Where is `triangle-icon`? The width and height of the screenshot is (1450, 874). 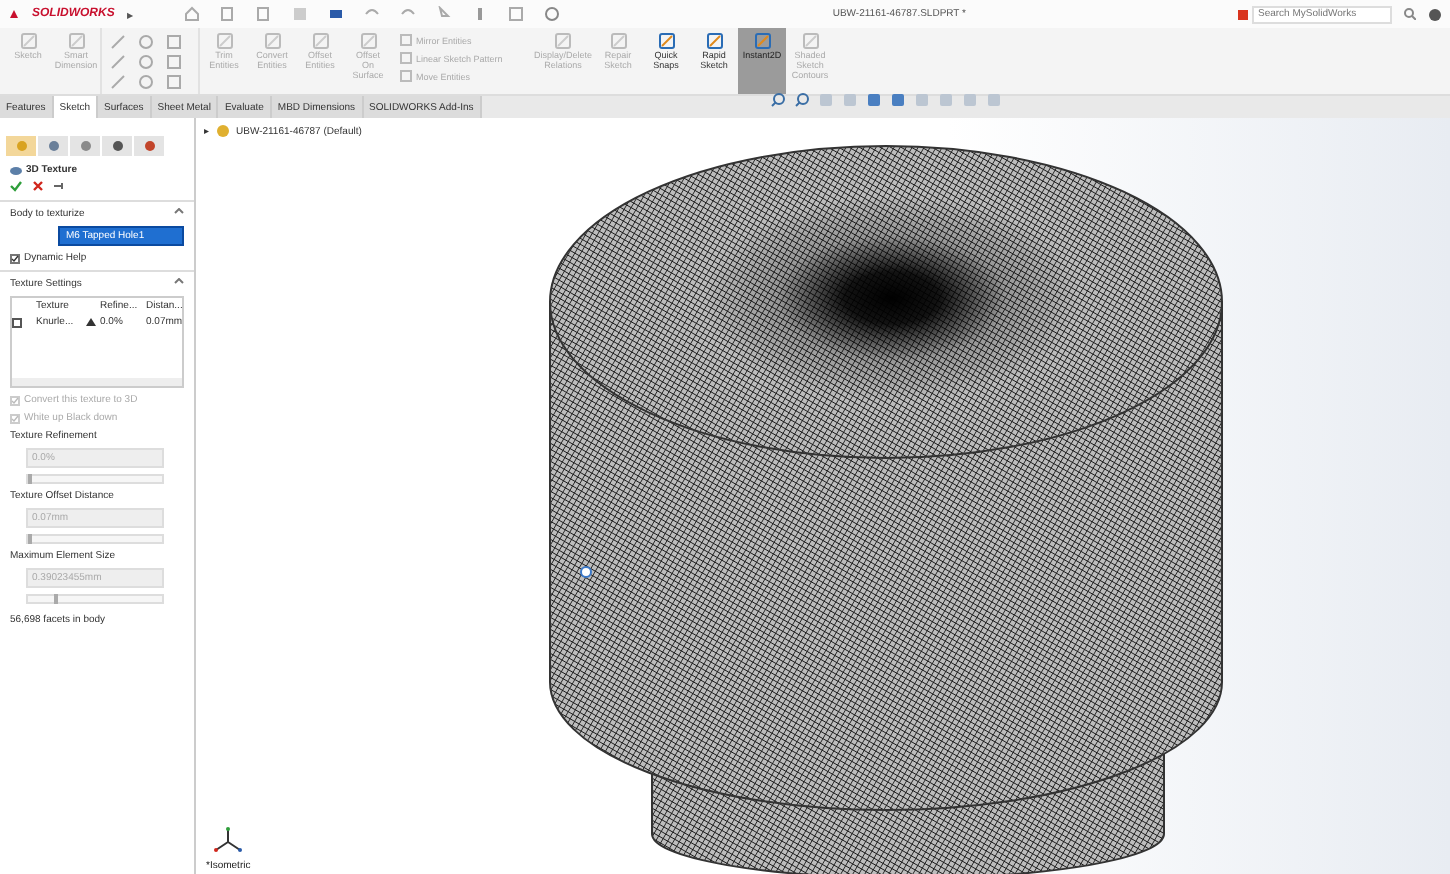 triangle-icon is located at coordinates (91, 322).